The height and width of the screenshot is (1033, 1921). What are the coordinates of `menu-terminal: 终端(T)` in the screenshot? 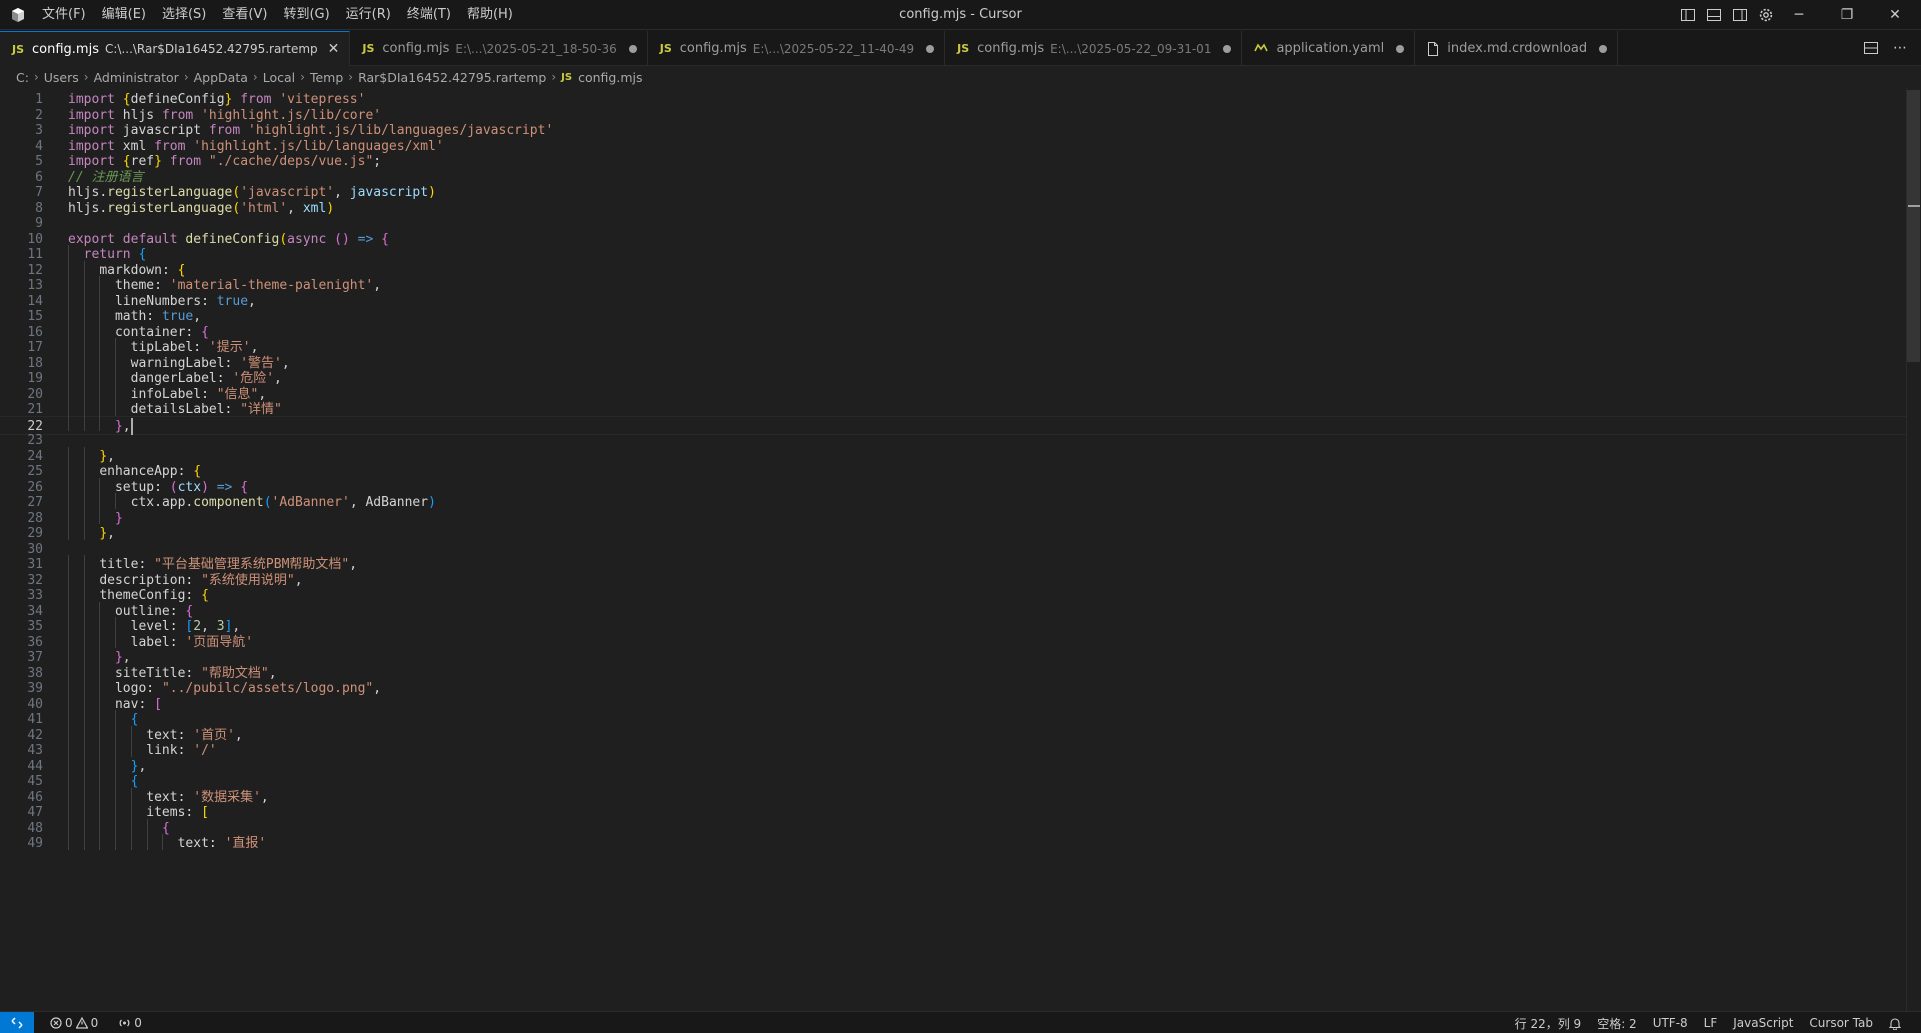 It's located at (429, 15).